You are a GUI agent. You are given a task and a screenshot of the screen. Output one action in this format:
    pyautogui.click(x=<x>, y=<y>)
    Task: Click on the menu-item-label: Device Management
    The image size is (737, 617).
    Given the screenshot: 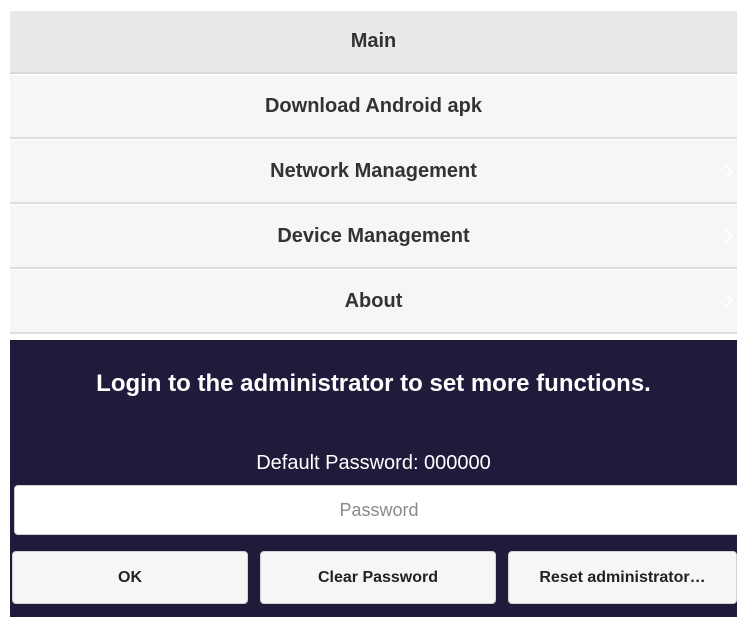 What is the action you would take?
    pyautogui.click(x=373, y=235)
    